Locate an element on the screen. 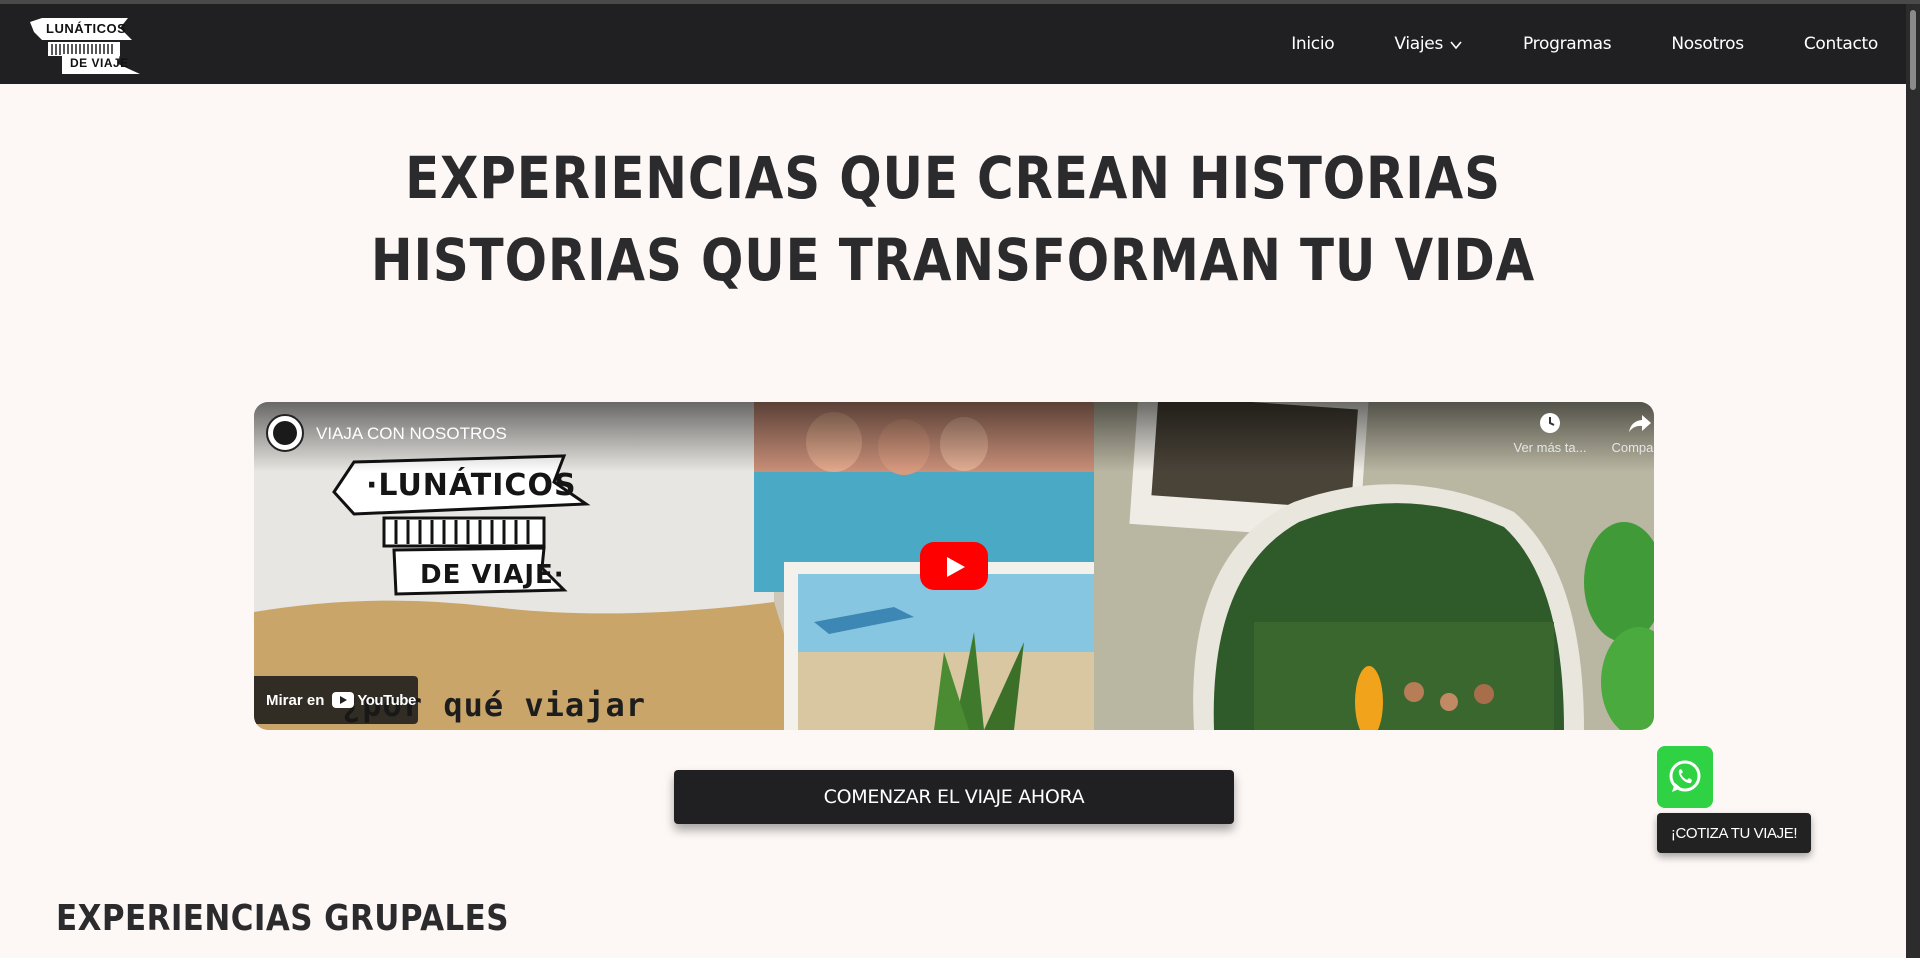 This screenshot has width=1920, height=958. share-icon is located at coordinates (1640, 423).